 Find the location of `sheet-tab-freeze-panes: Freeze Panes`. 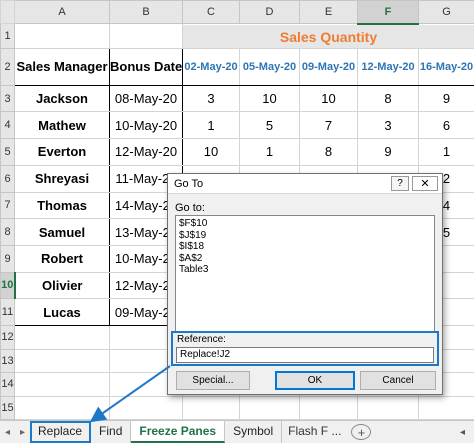

sheet-tab-freeze-panes: Freeze Panes is located at coordinates (178, 432).